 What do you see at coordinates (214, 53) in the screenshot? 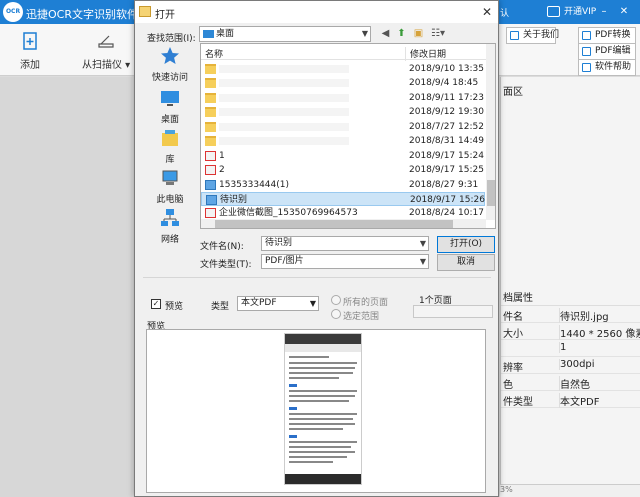
I see `column-name: 名称` at bounding box center [214, 53].